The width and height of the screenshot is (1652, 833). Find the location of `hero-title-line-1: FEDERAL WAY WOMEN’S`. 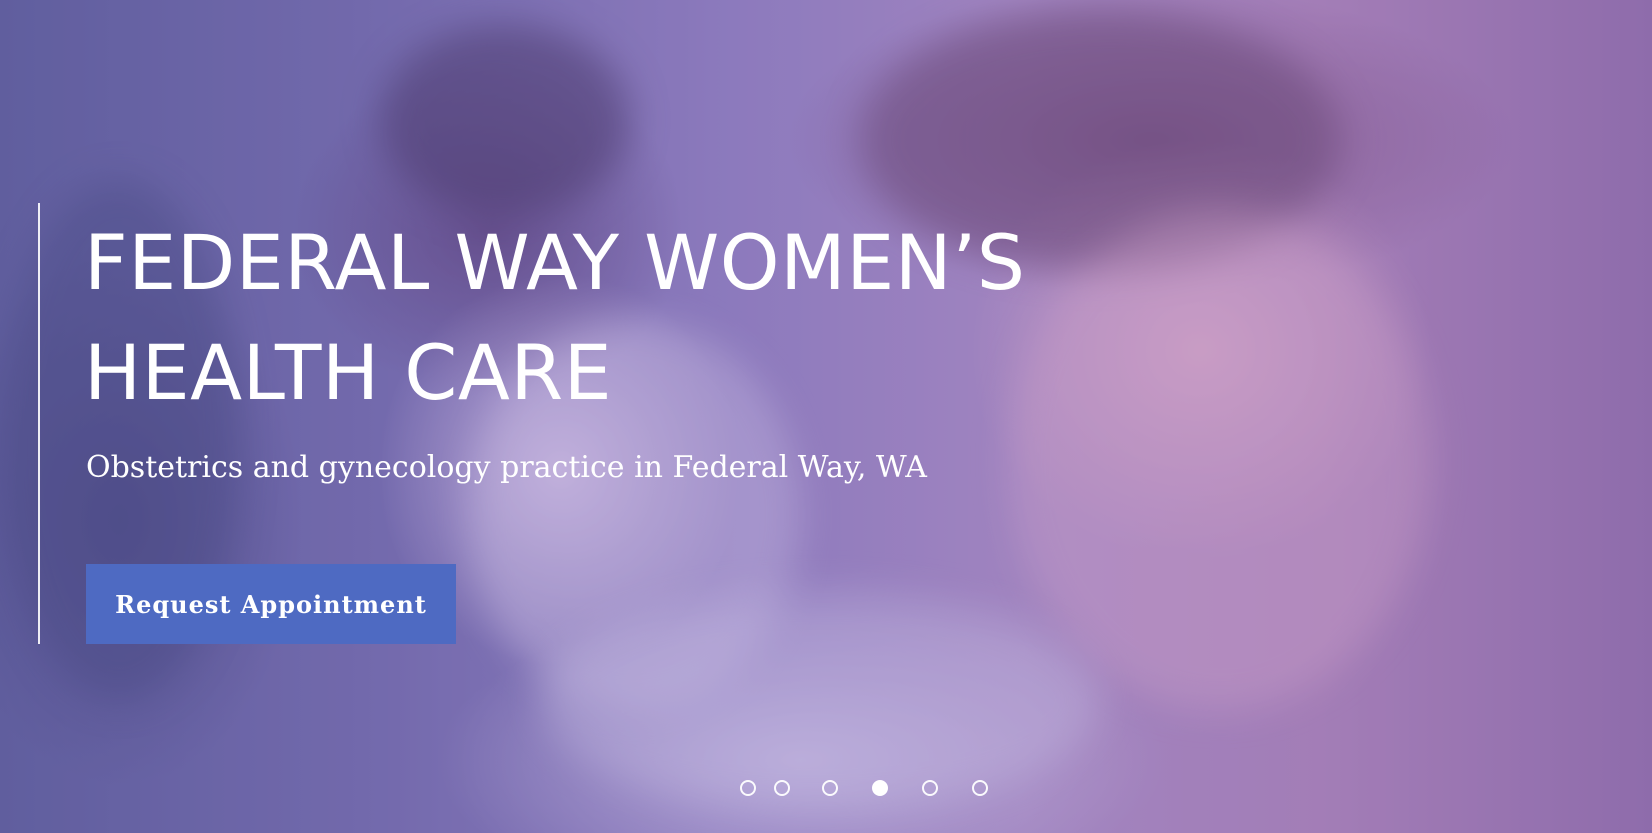

hero-title-line-1: FEDERAL WAY WOMEN’S is located at coordinates (555, 262).